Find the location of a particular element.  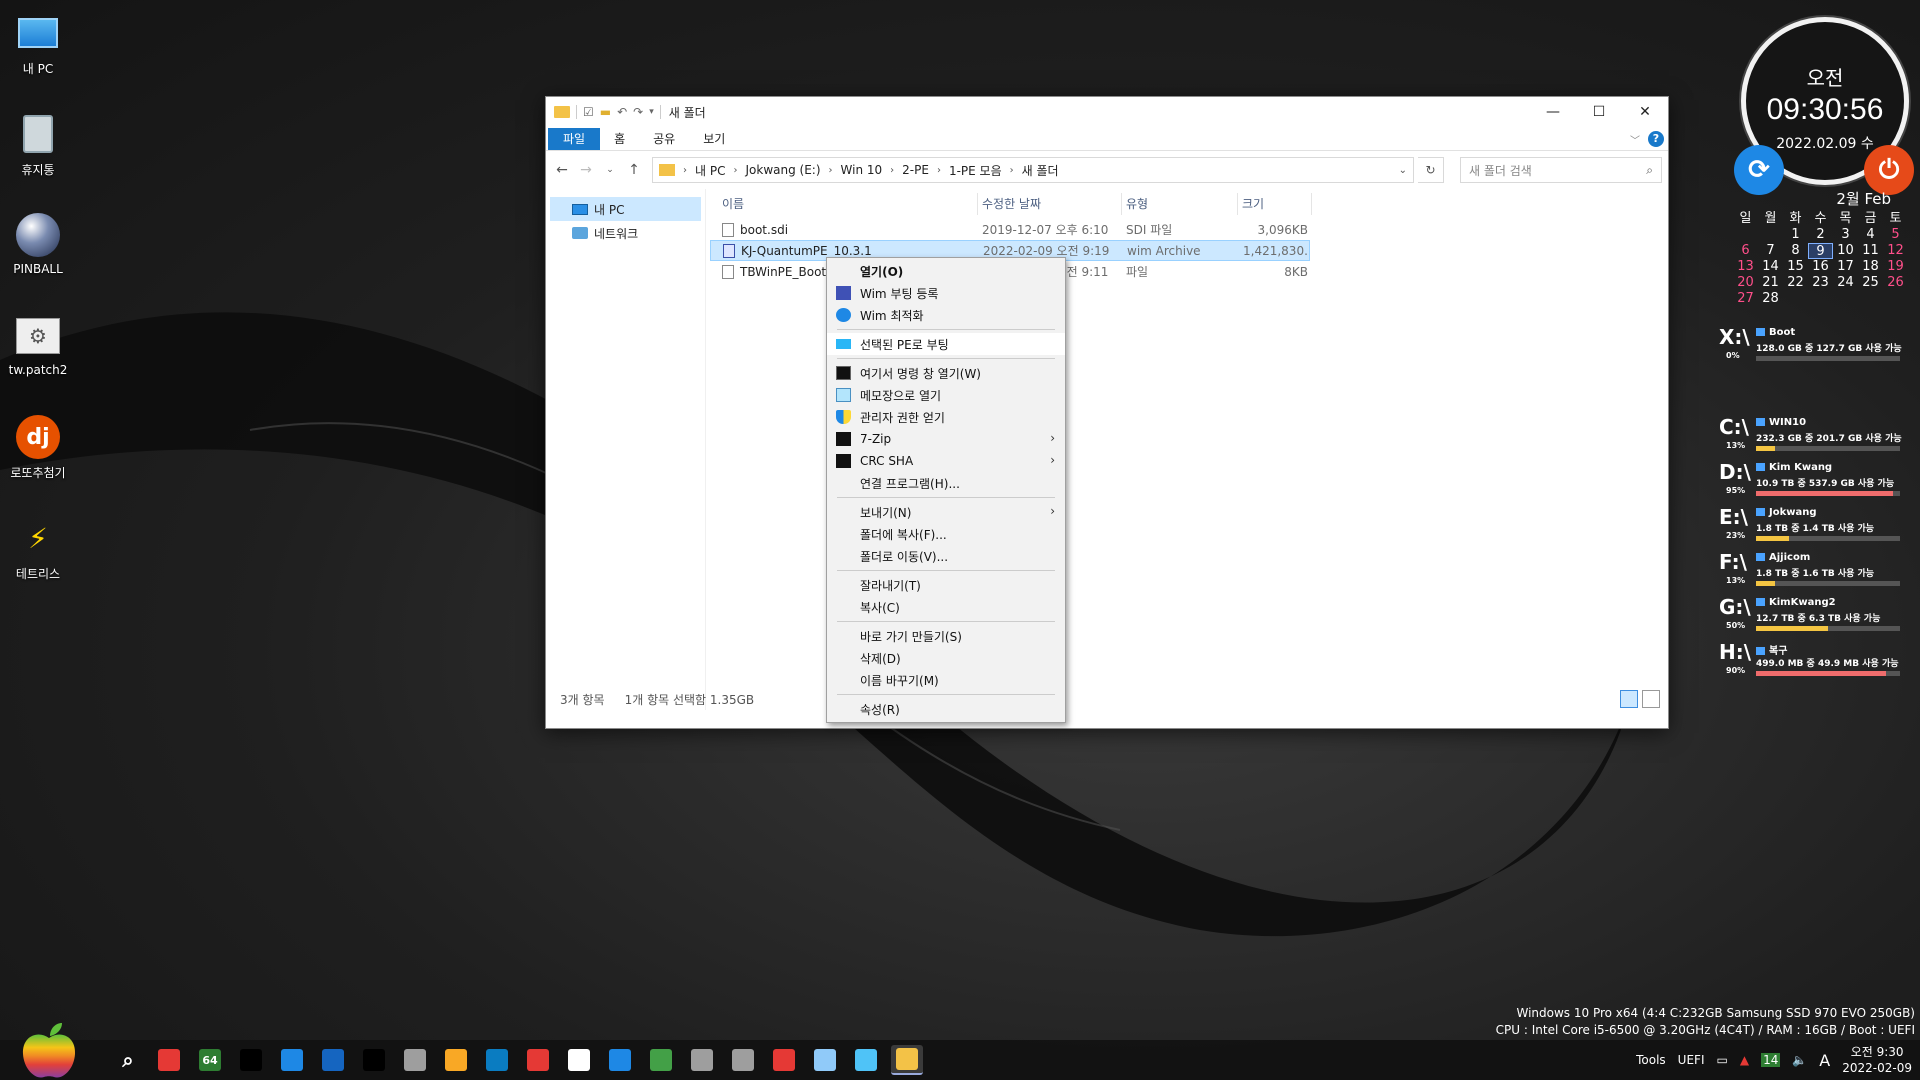

tools-icon is located at coordinates (743, 1060).